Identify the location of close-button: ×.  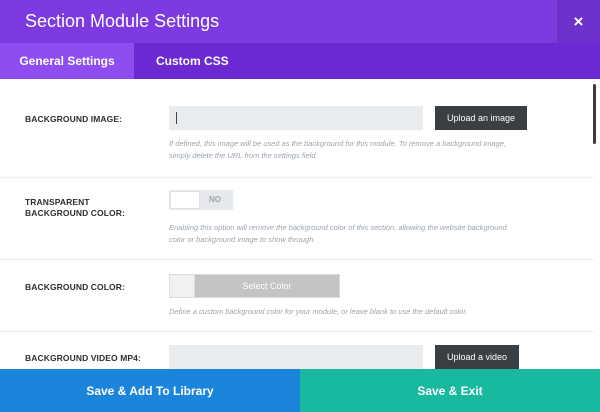
(578, 21).